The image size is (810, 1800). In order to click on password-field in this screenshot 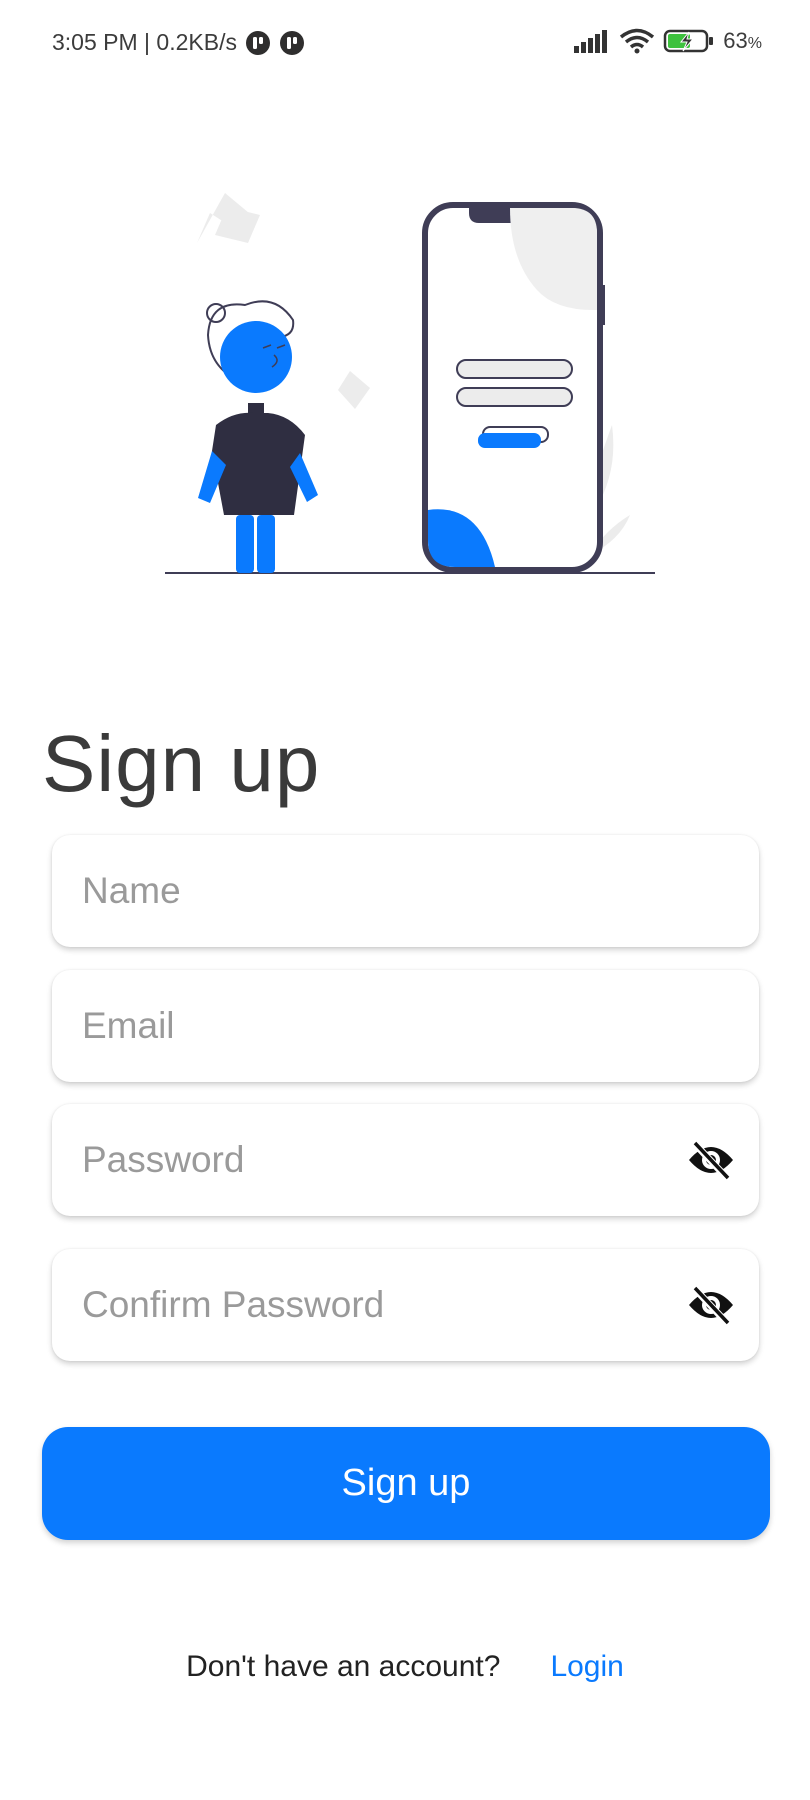, I will do `click(405, 1160)`.